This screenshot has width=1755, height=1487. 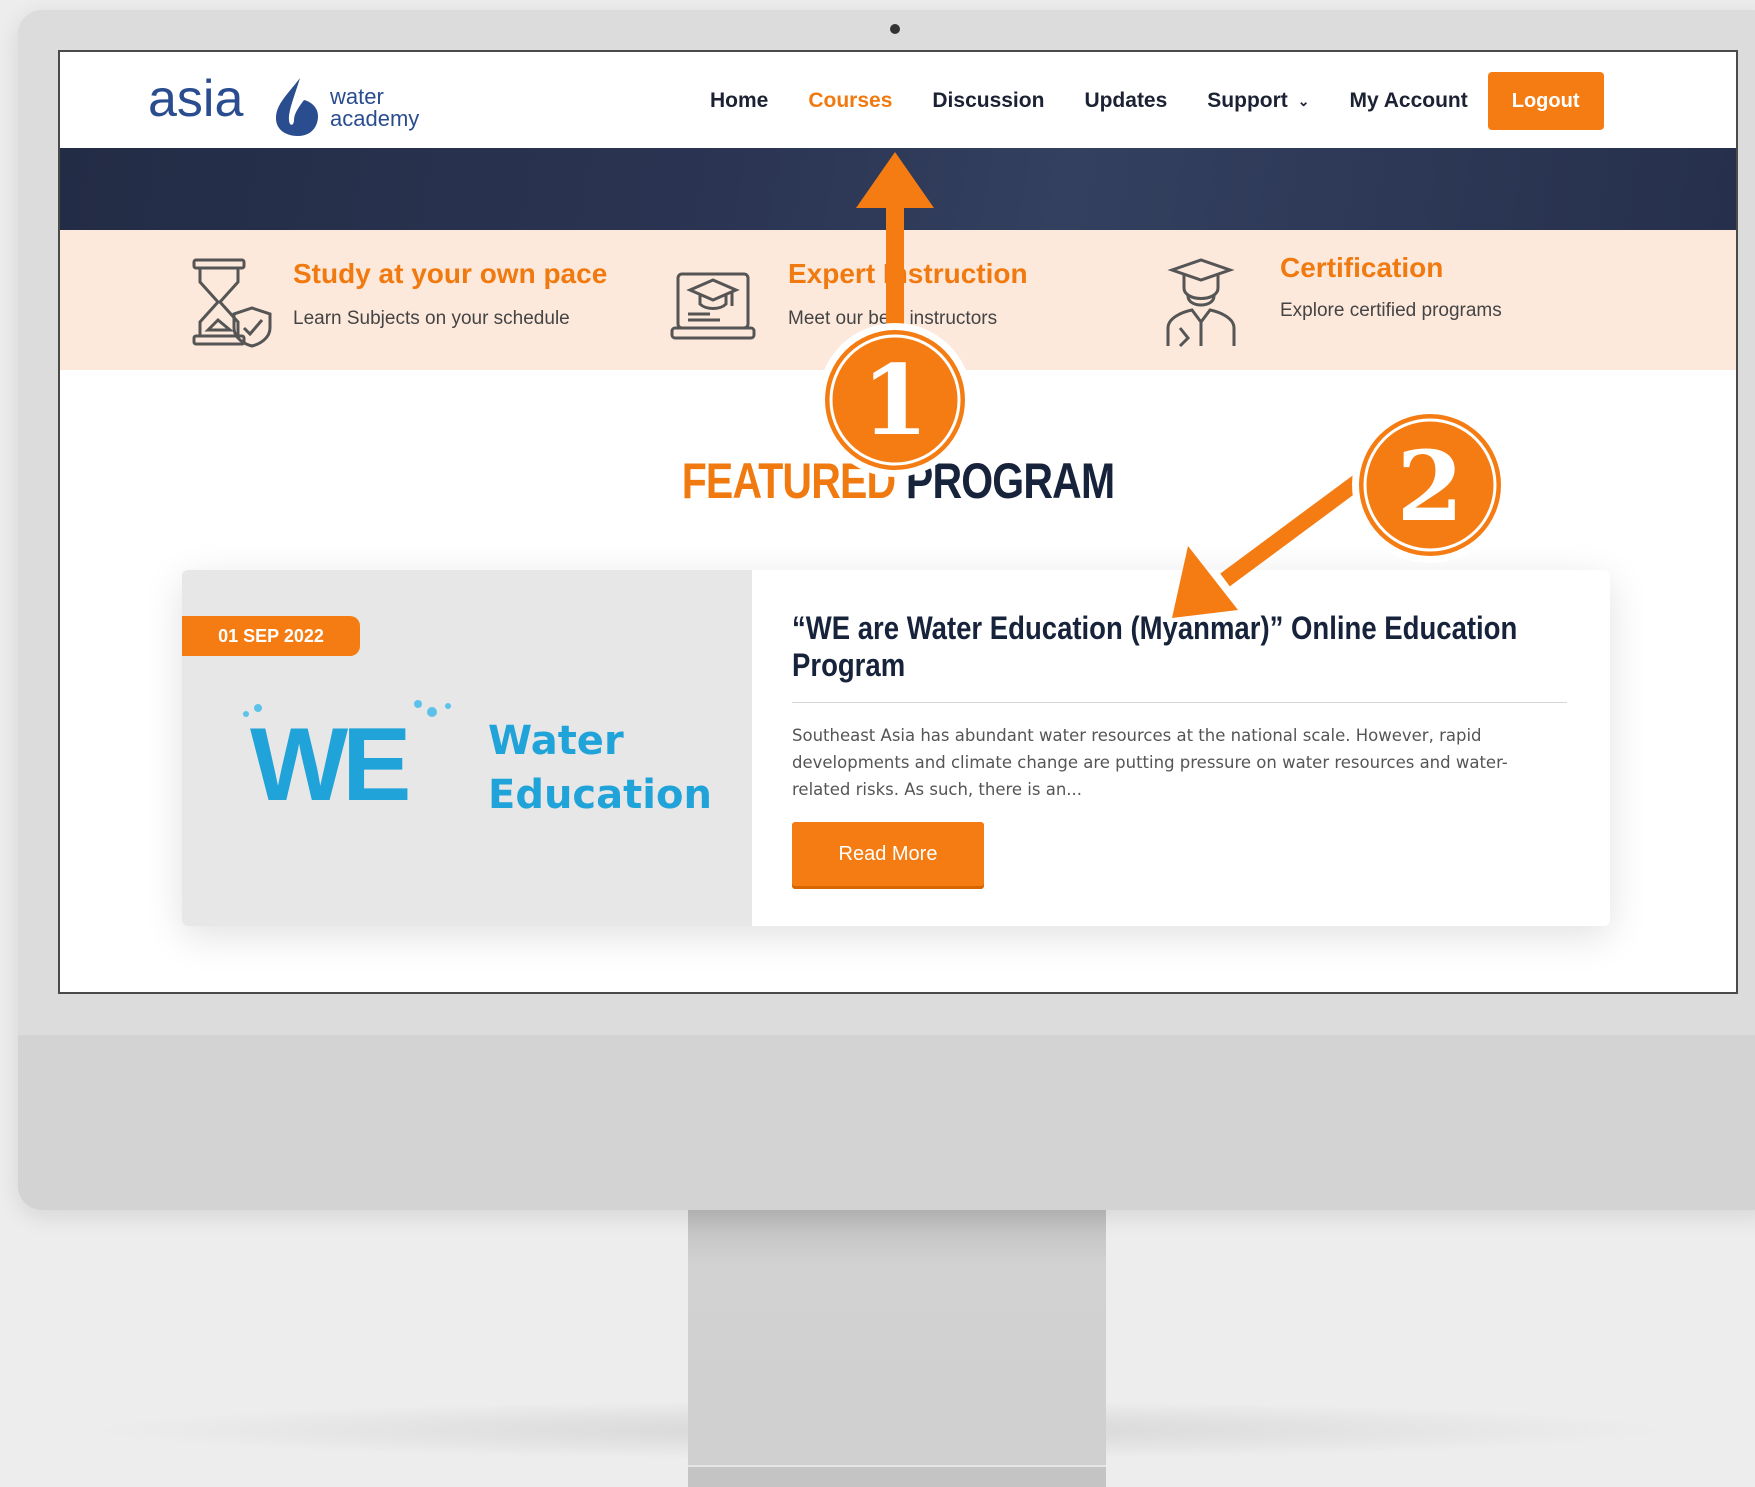 I want to click on hero-banner-image, so click(x=898, y=189).